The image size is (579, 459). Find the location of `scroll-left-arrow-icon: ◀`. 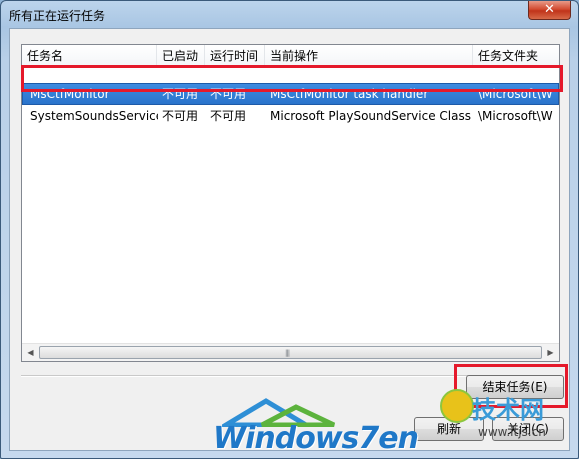

scroll-left-arrow-icon: ◀ is located at coordinates (30, 352).